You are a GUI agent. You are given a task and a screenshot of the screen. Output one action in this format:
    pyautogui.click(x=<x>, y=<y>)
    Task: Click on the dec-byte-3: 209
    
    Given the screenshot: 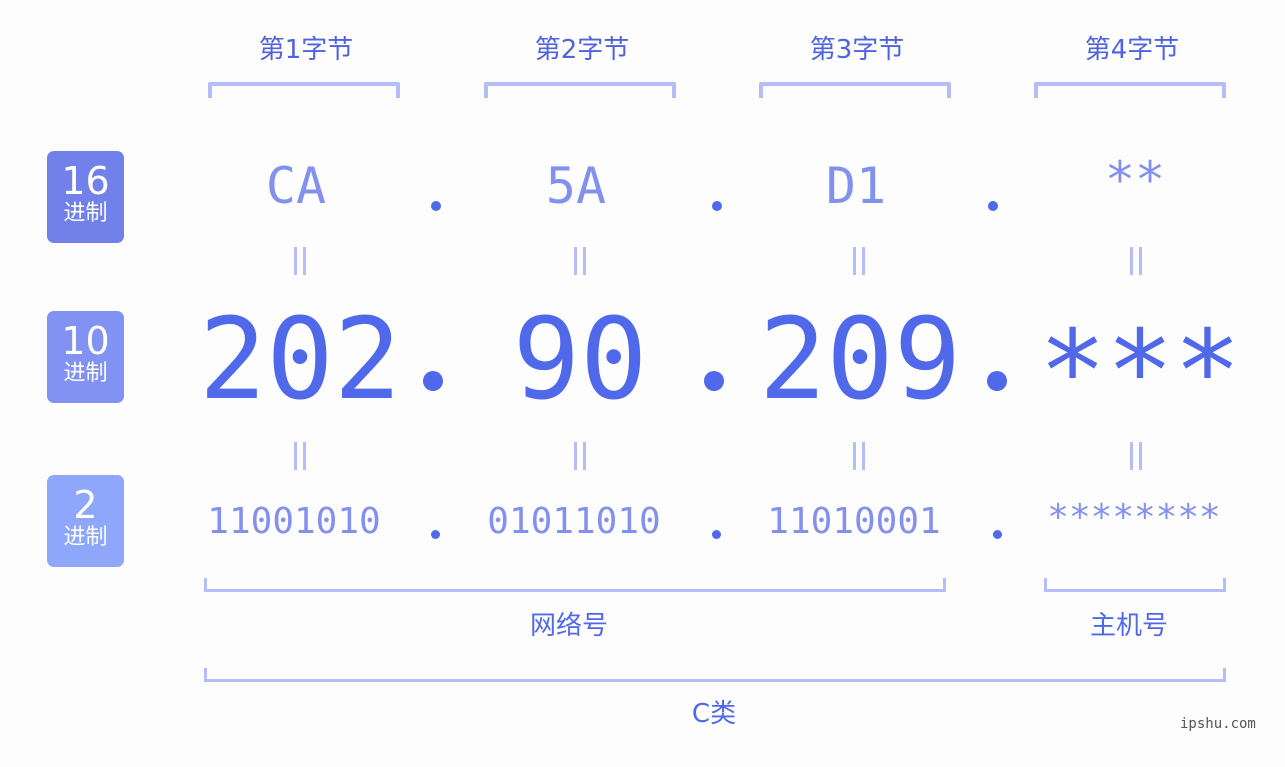 What is the action you would take?
    pyautogui.click(x=860, y=360)
    